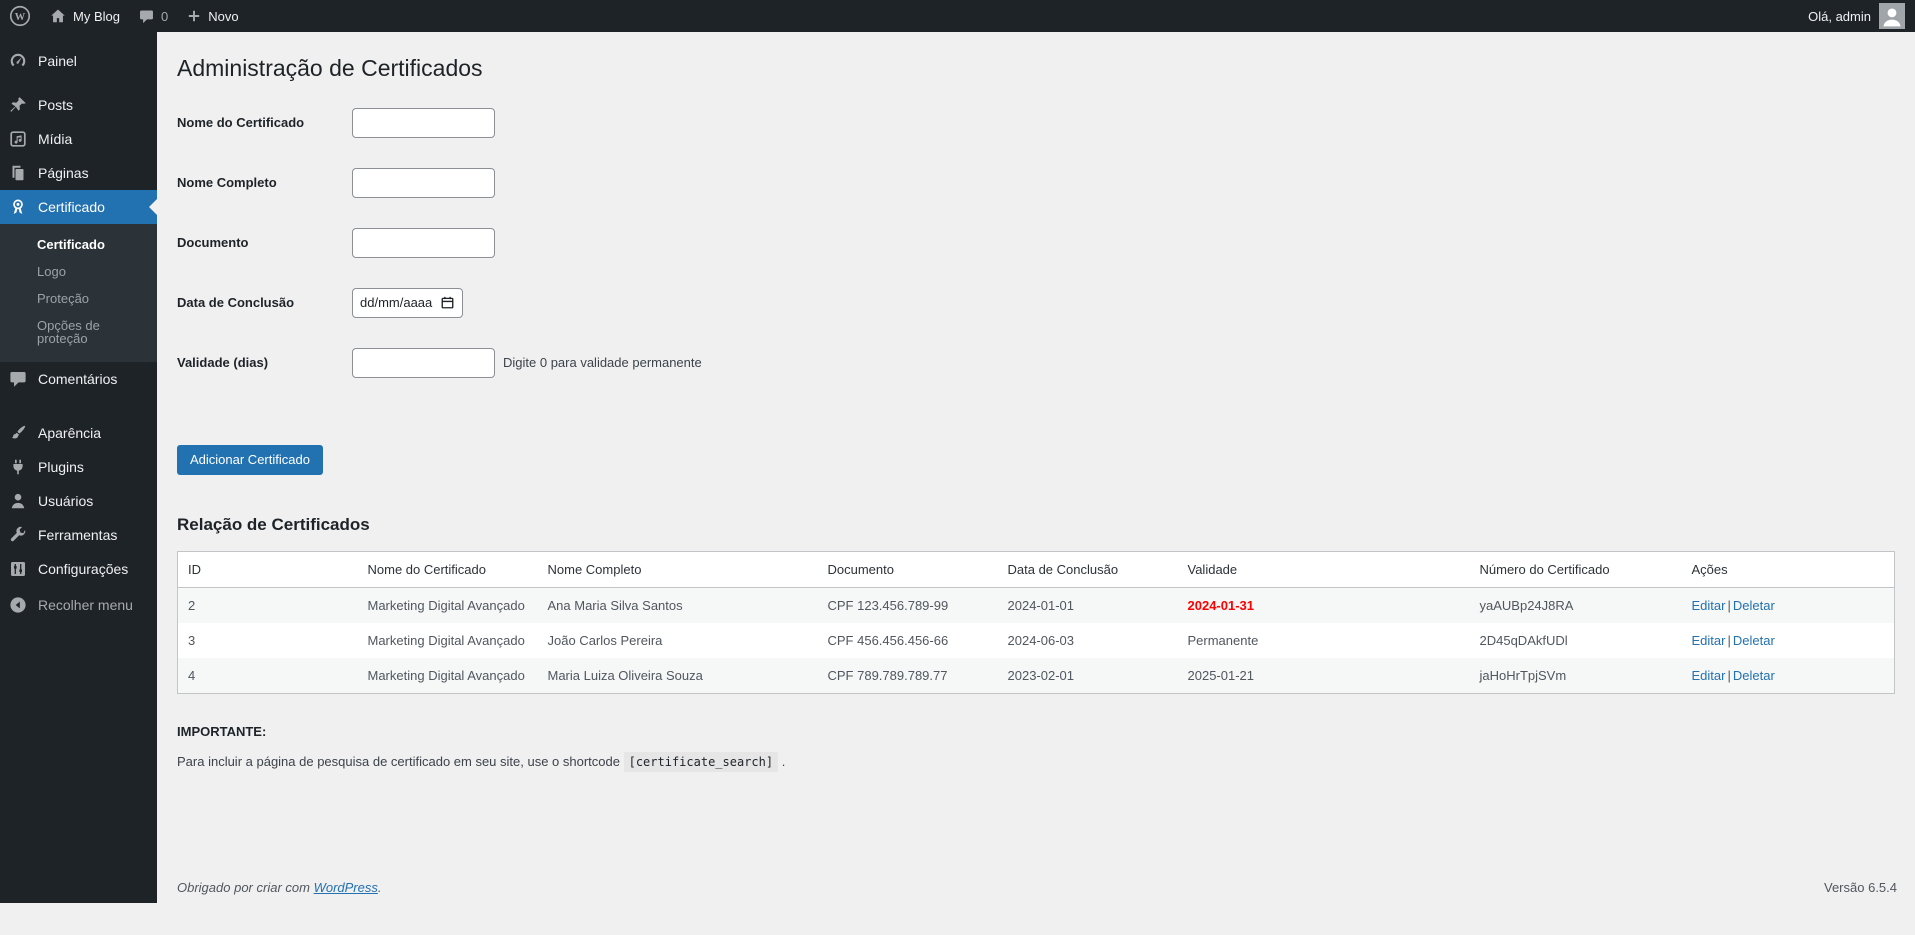 This screenshot has height=935, width=1915. Describe the element at coordinates (78, 139) in the screenshot. I see `sidebar-item-midia: Mídia` at that location.